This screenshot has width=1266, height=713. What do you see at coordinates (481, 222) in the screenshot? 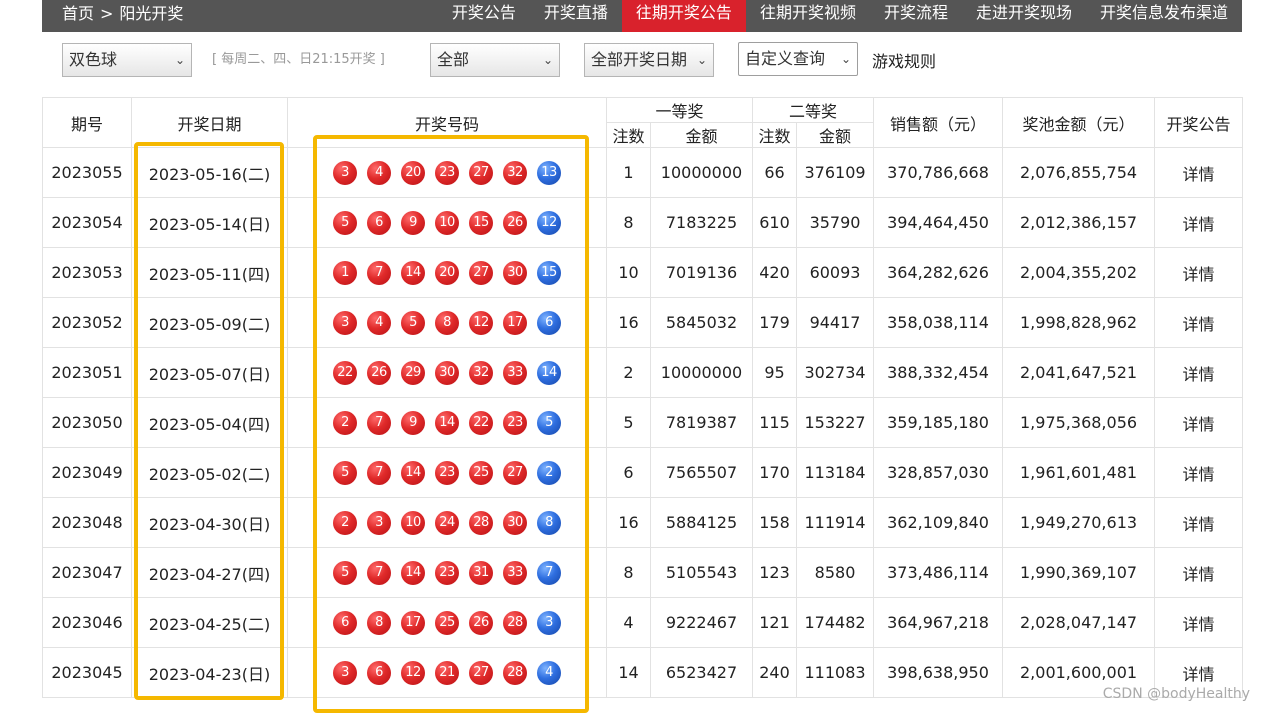
I see `red-ball: 15` at bounding box center [481, 222].